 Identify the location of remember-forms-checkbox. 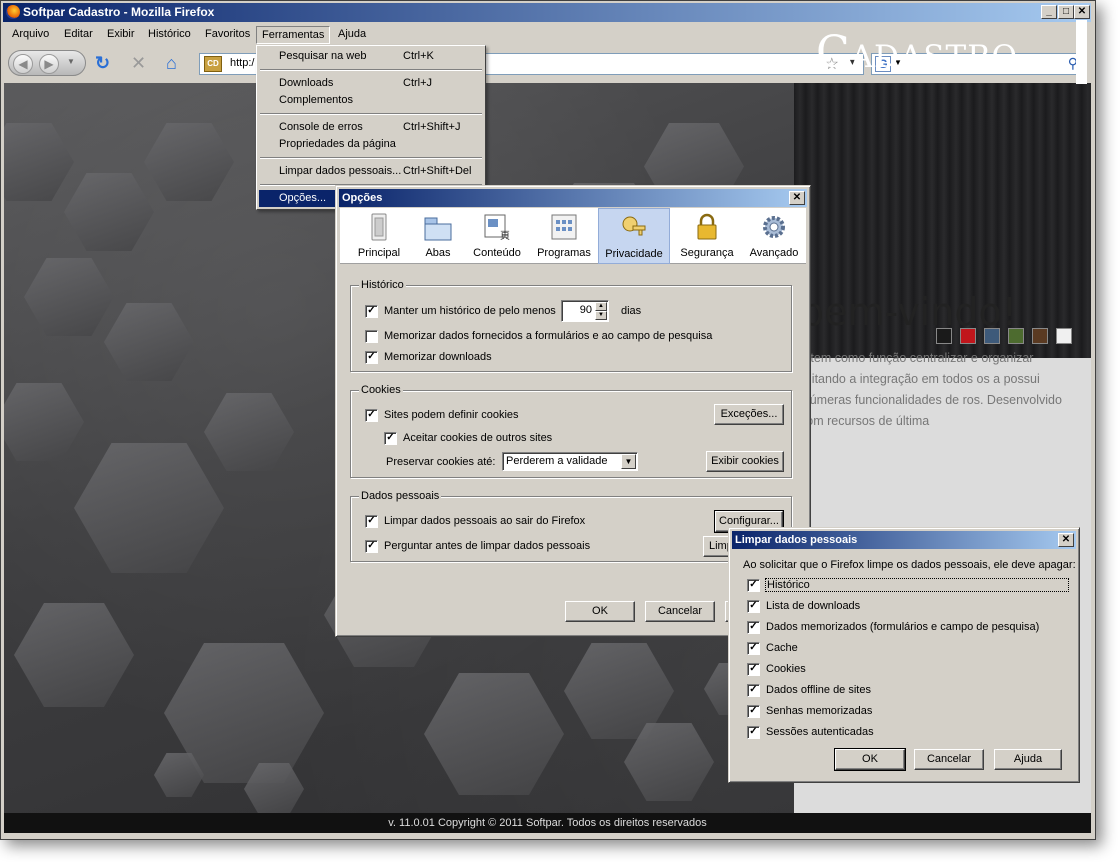
(371, 336).